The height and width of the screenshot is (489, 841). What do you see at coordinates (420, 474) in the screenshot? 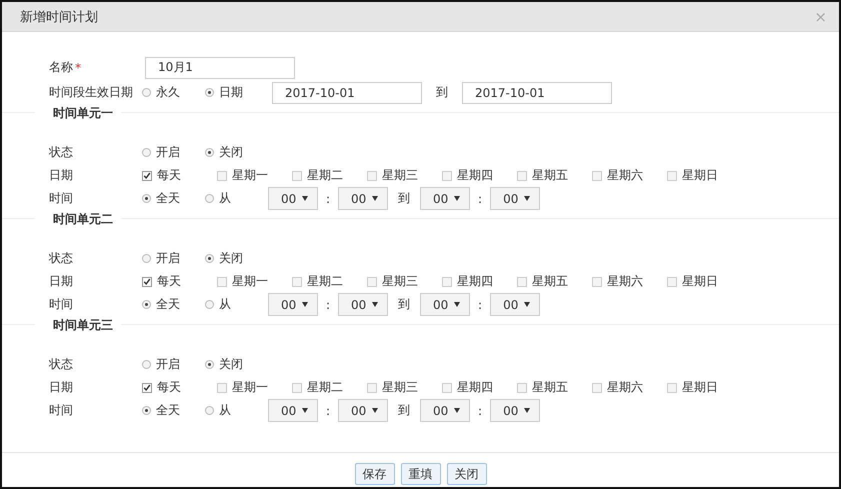
I see `footer-button: 重填` at bounding box center [420, 474].